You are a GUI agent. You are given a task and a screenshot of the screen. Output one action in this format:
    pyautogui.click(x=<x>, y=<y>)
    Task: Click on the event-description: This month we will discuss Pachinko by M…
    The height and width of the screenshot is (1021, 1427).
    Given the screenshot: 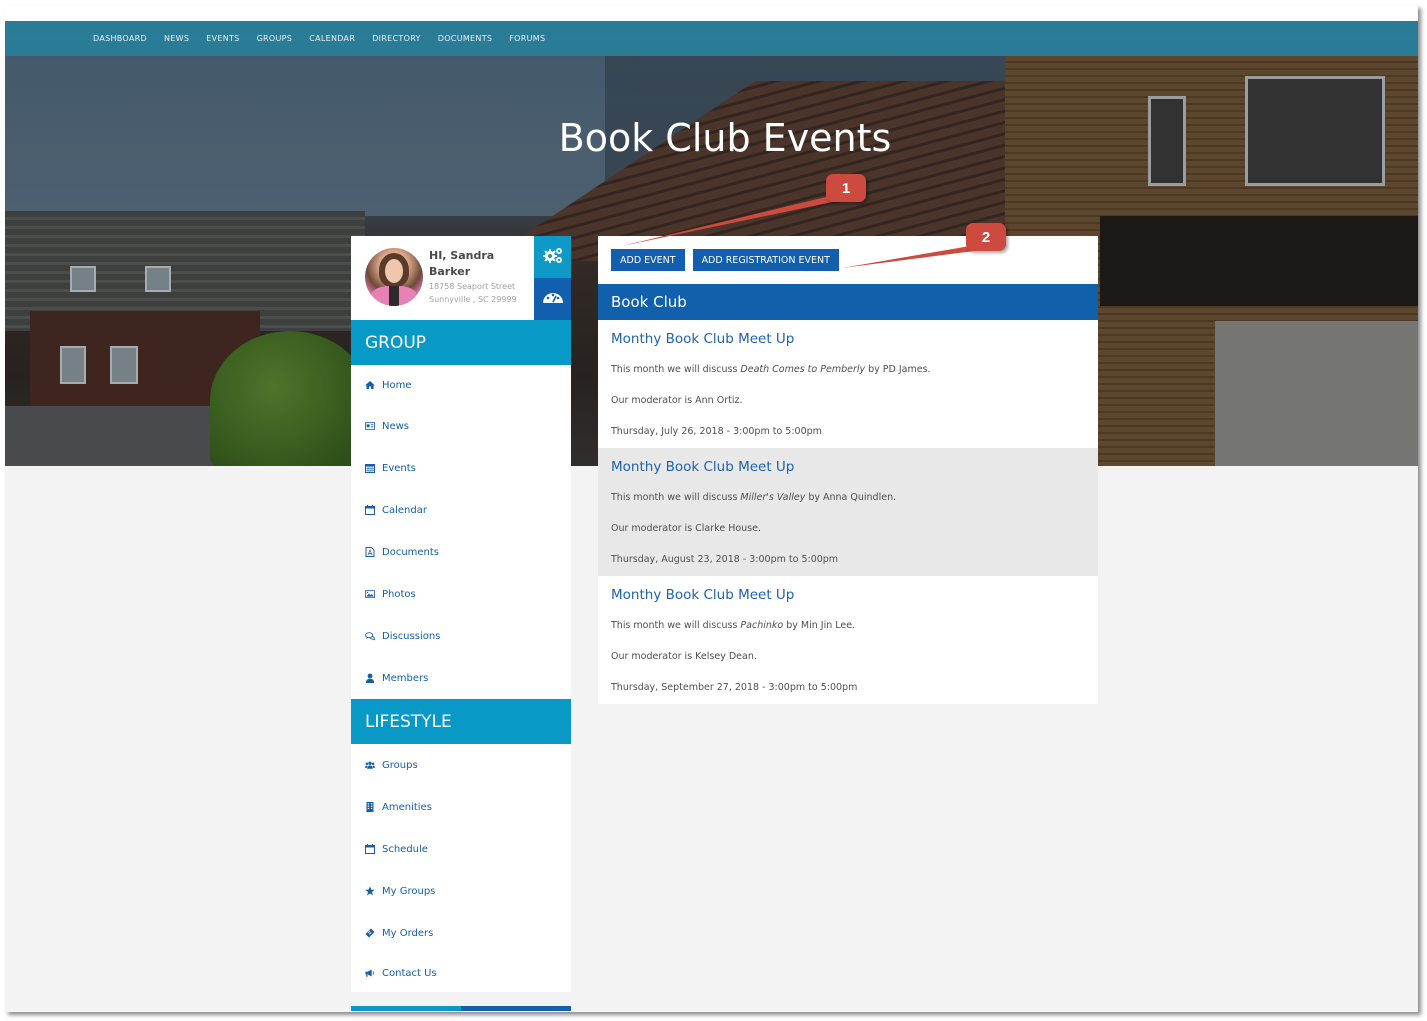 What is the action you would take?
    pyautogui.click(x=848, y=625)
    